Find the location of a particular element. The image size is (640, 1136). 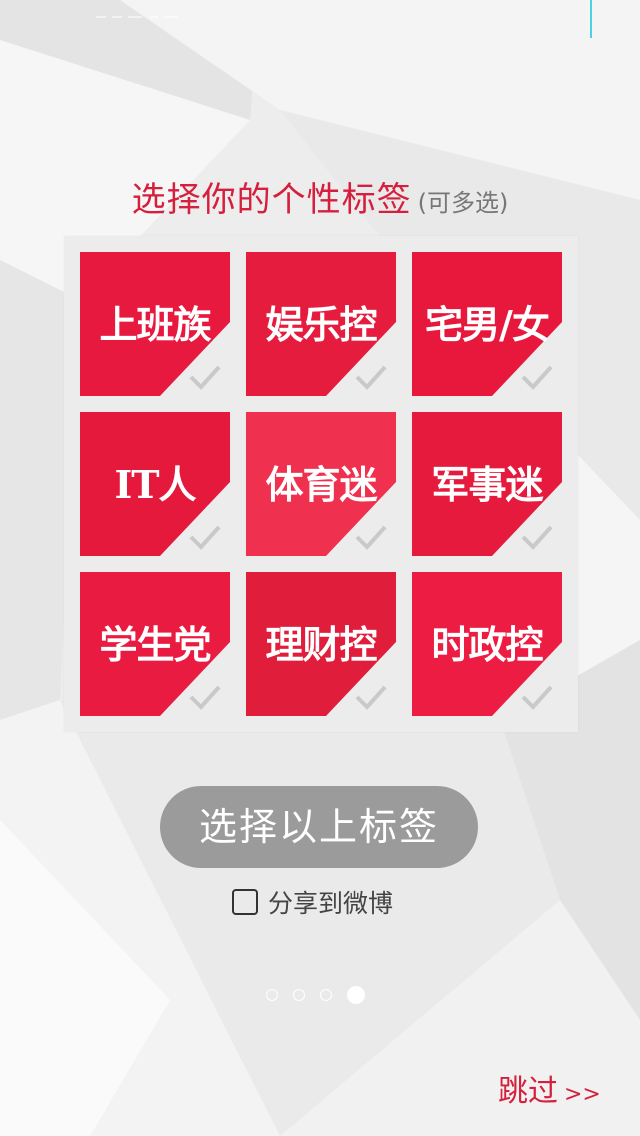

tag-label: IT人 is located at coordinates (155, 484).